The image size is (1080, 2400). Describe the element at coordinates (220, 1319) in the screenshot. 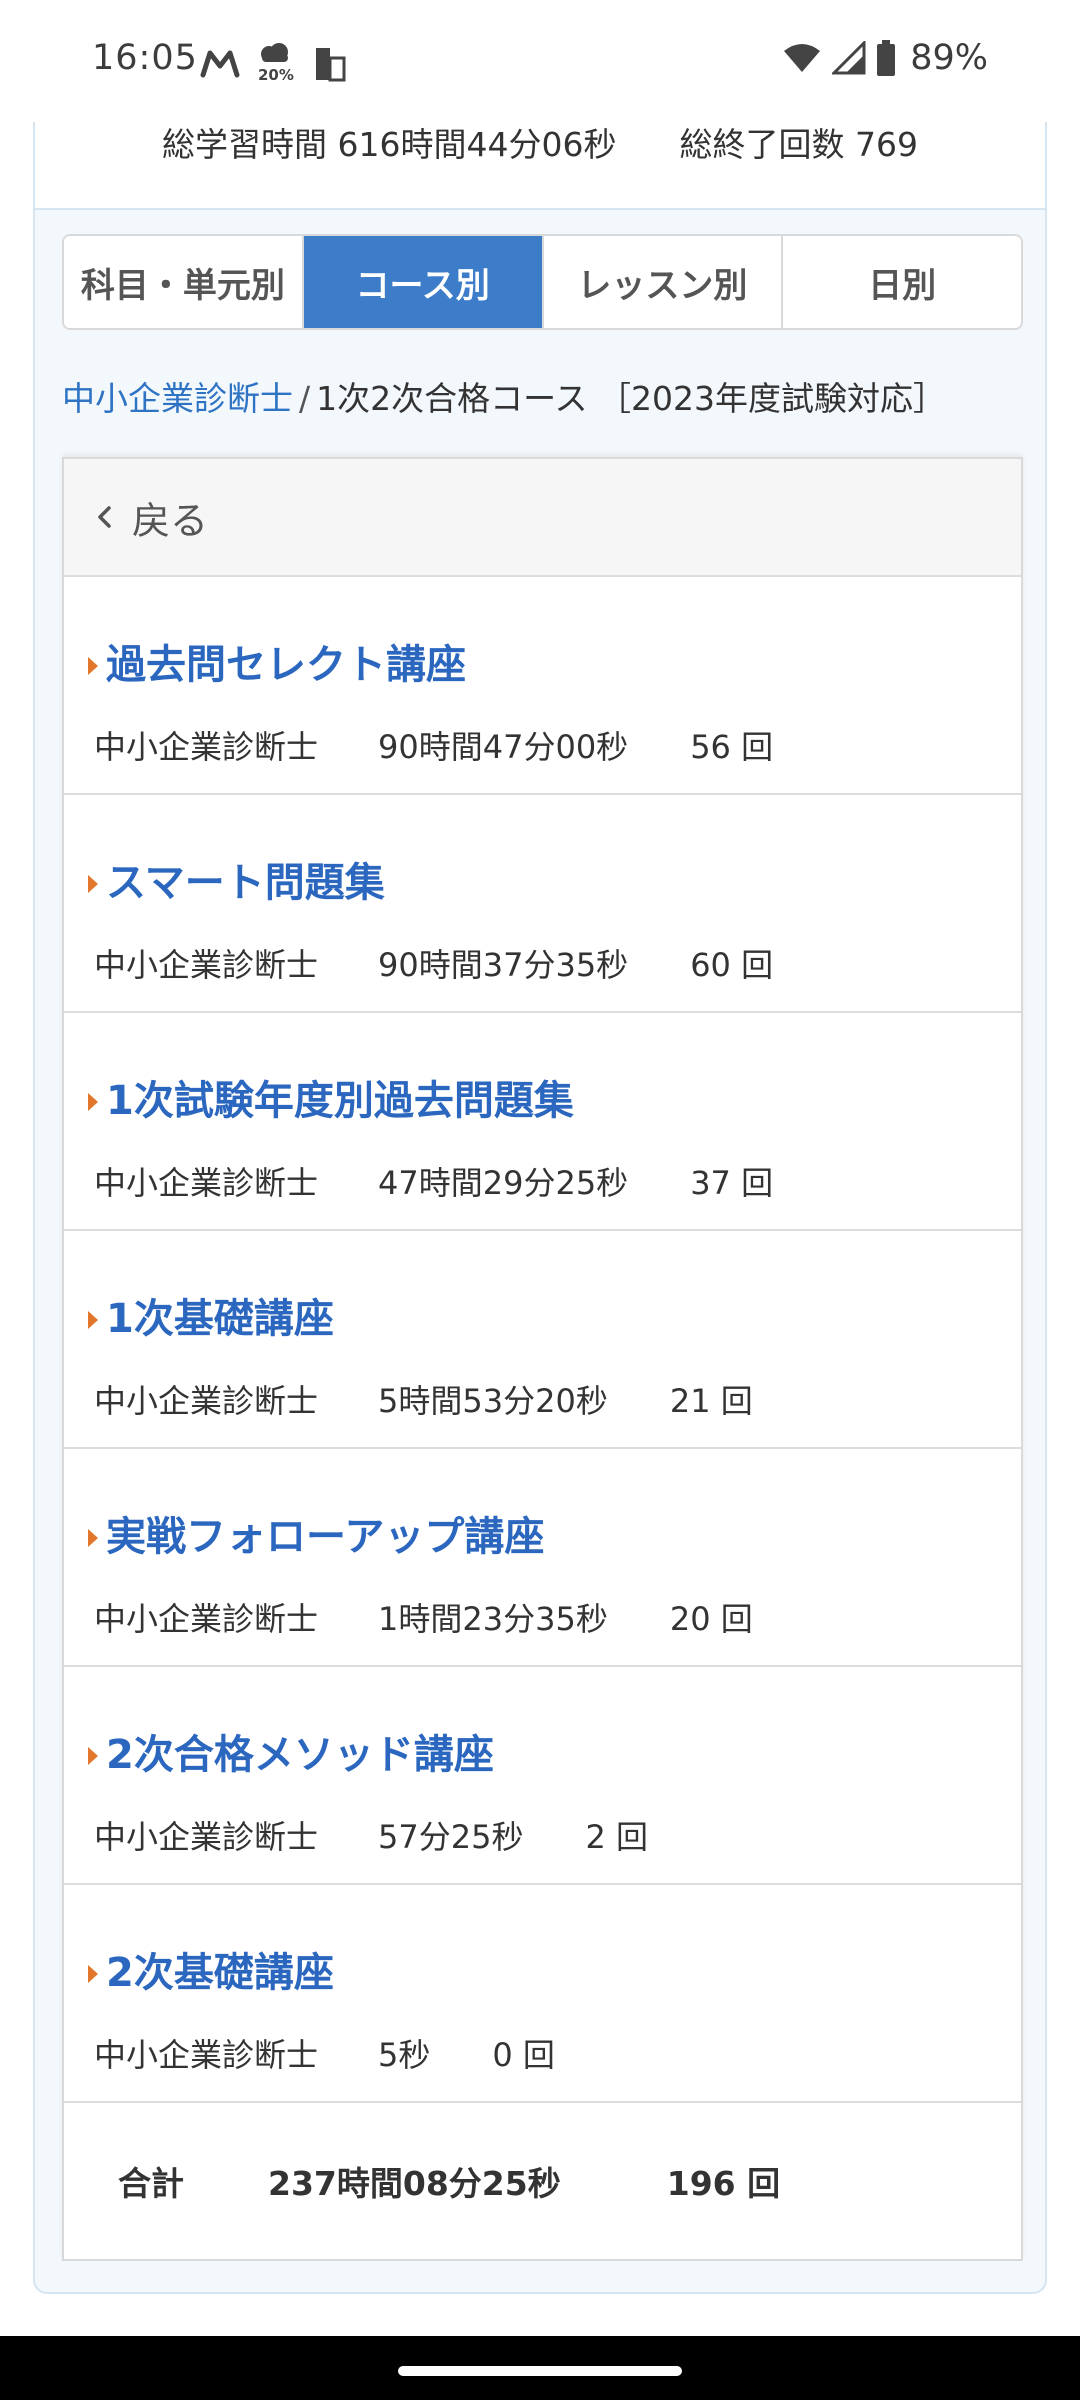

I see `course-name: 1次基礎講座` at that location.